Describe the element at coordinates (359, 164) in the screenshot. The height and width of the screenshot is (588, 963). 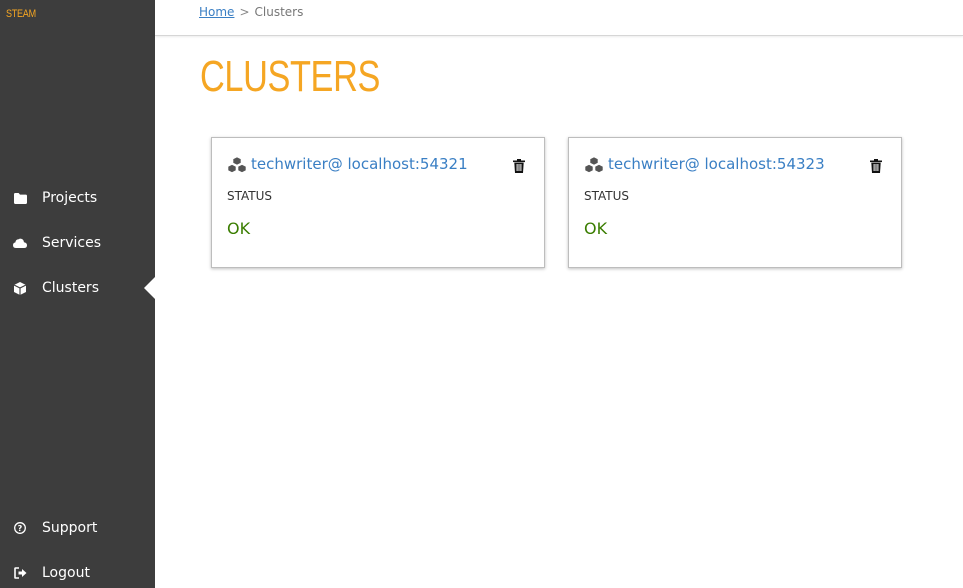
I see `cluster-name-link: techwriter@ localhost:54321` at that location.